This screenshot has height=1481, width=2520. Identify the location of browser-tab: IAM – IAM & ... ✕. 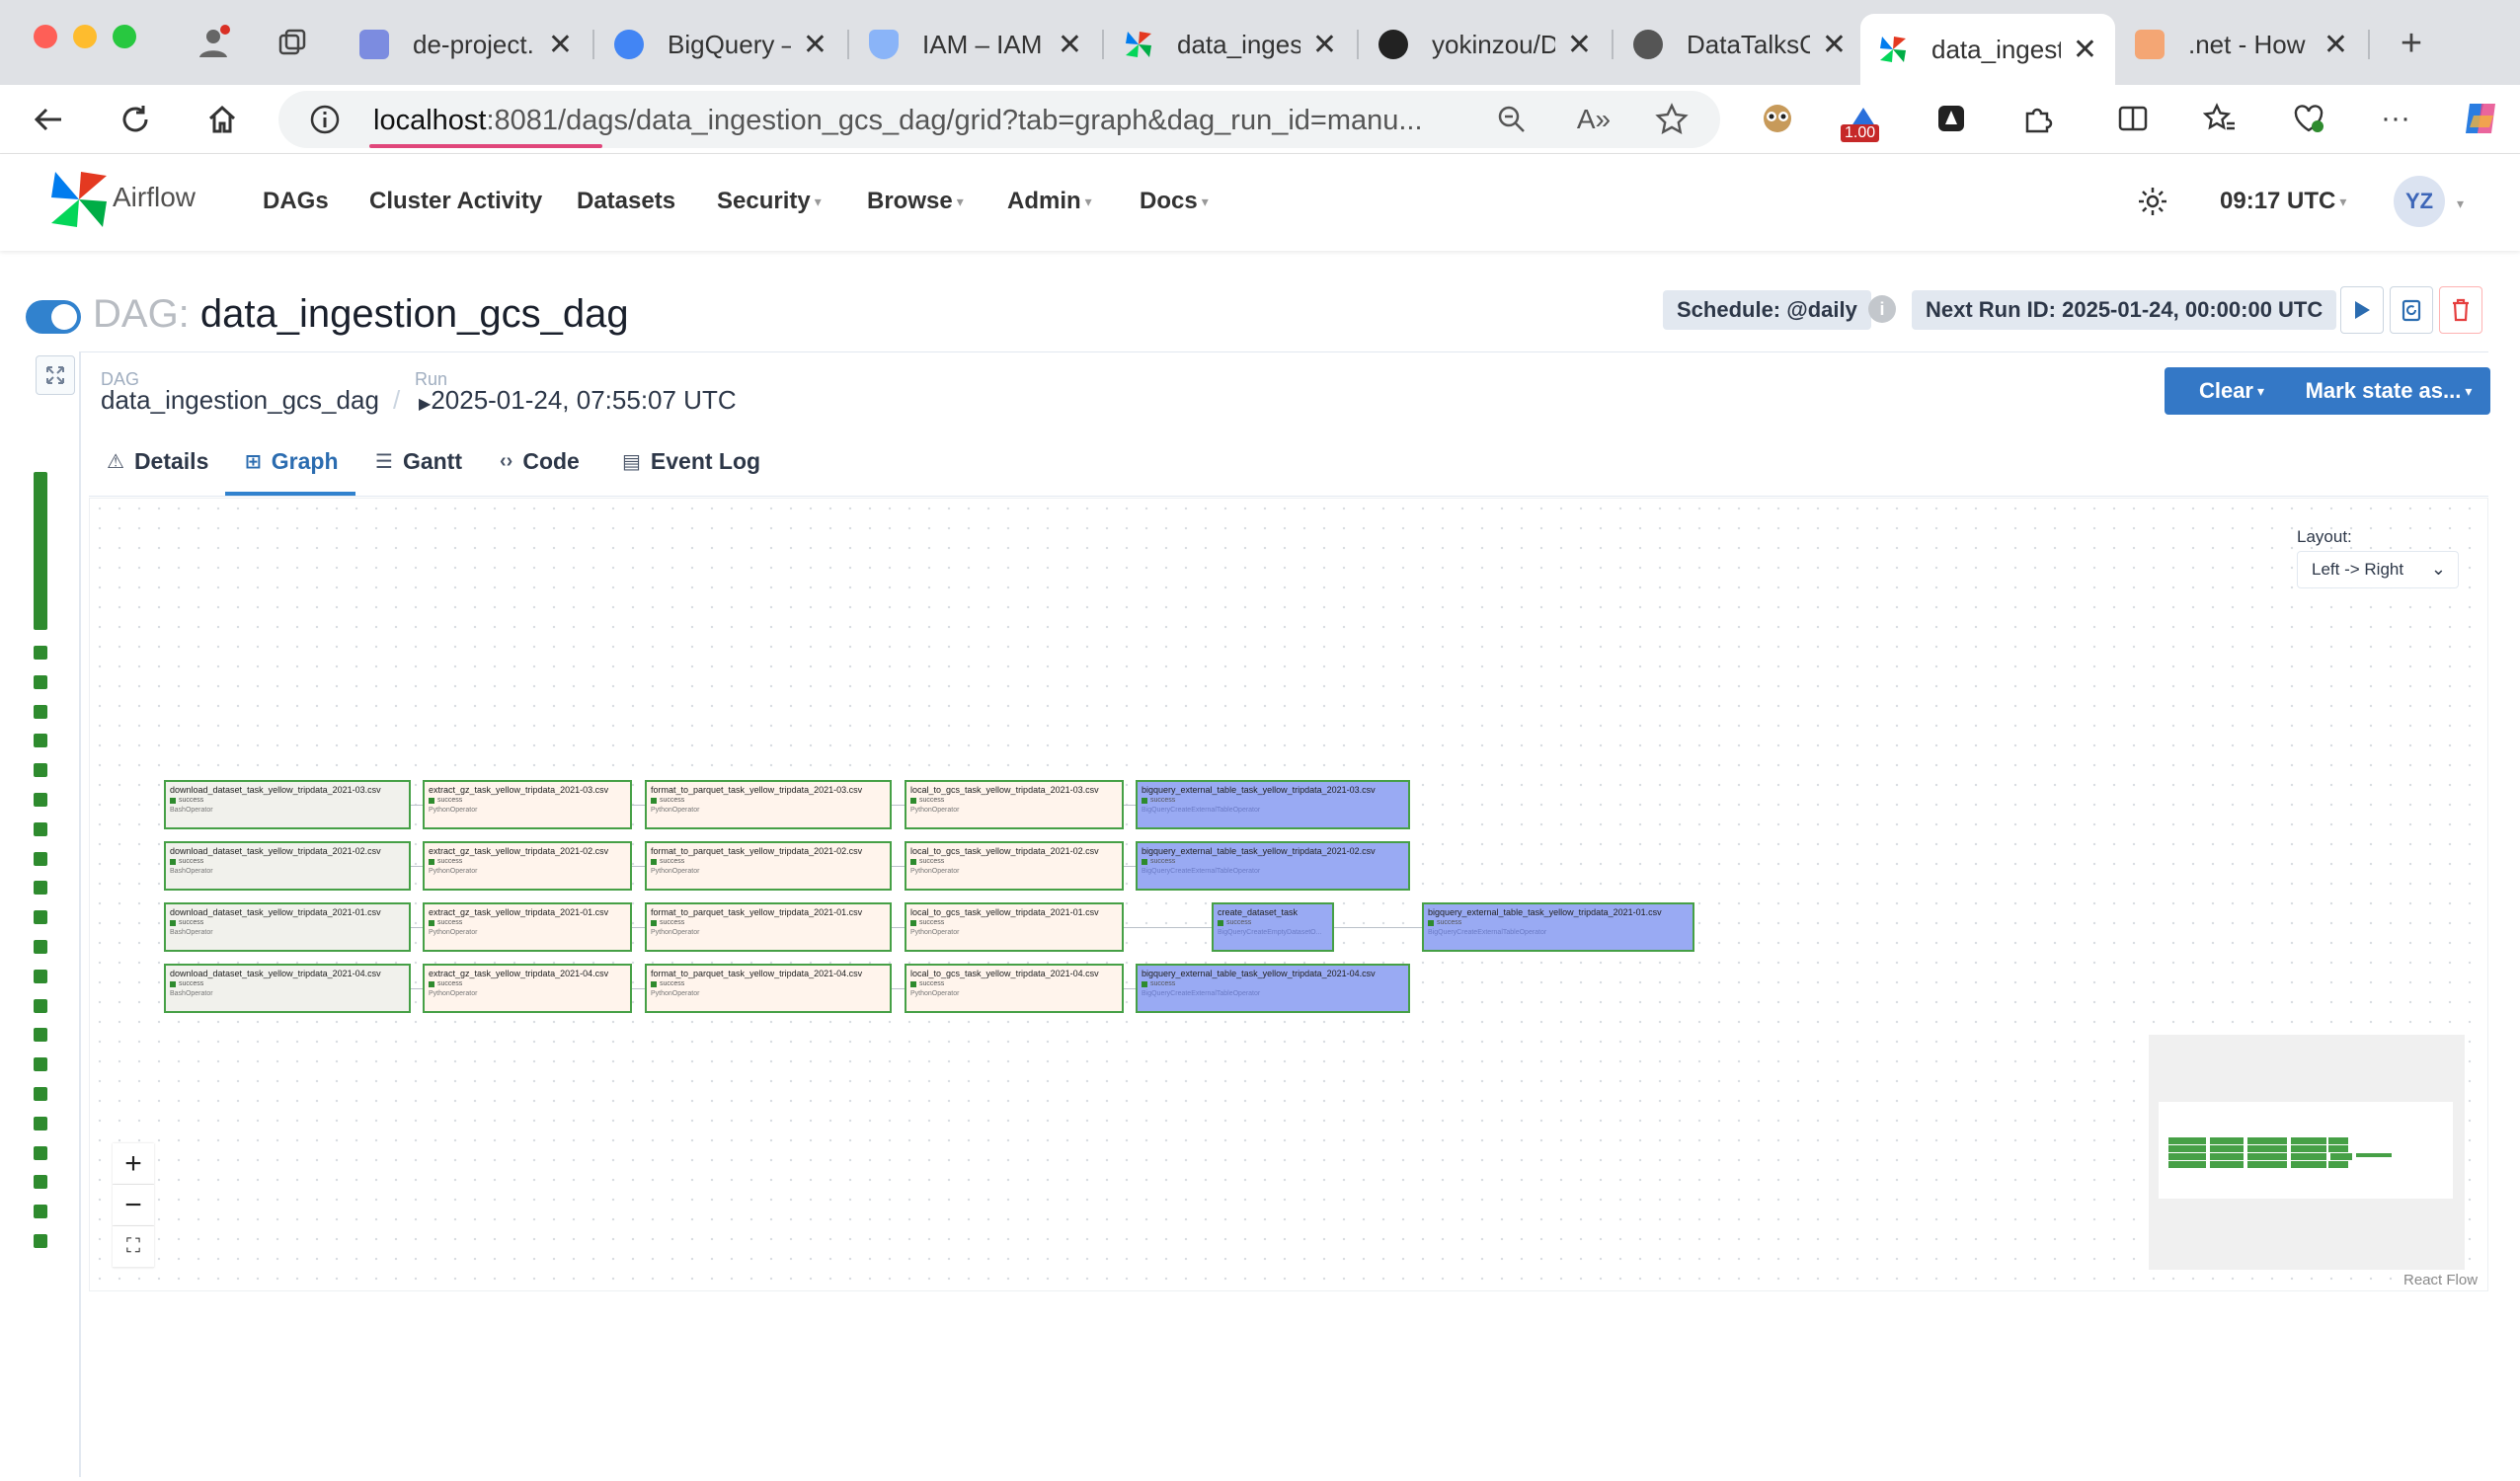
(975, 44).